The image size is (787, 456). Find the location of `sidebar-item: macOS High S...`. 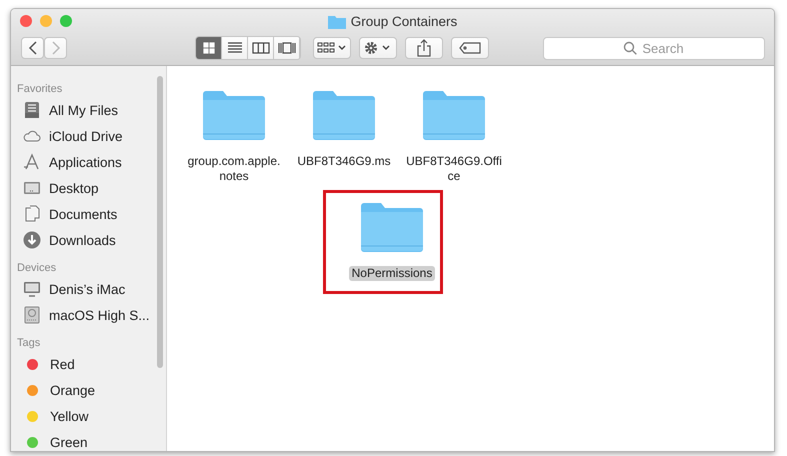

sidebar-item: macOS High S... is located at coordinates (99, 315).